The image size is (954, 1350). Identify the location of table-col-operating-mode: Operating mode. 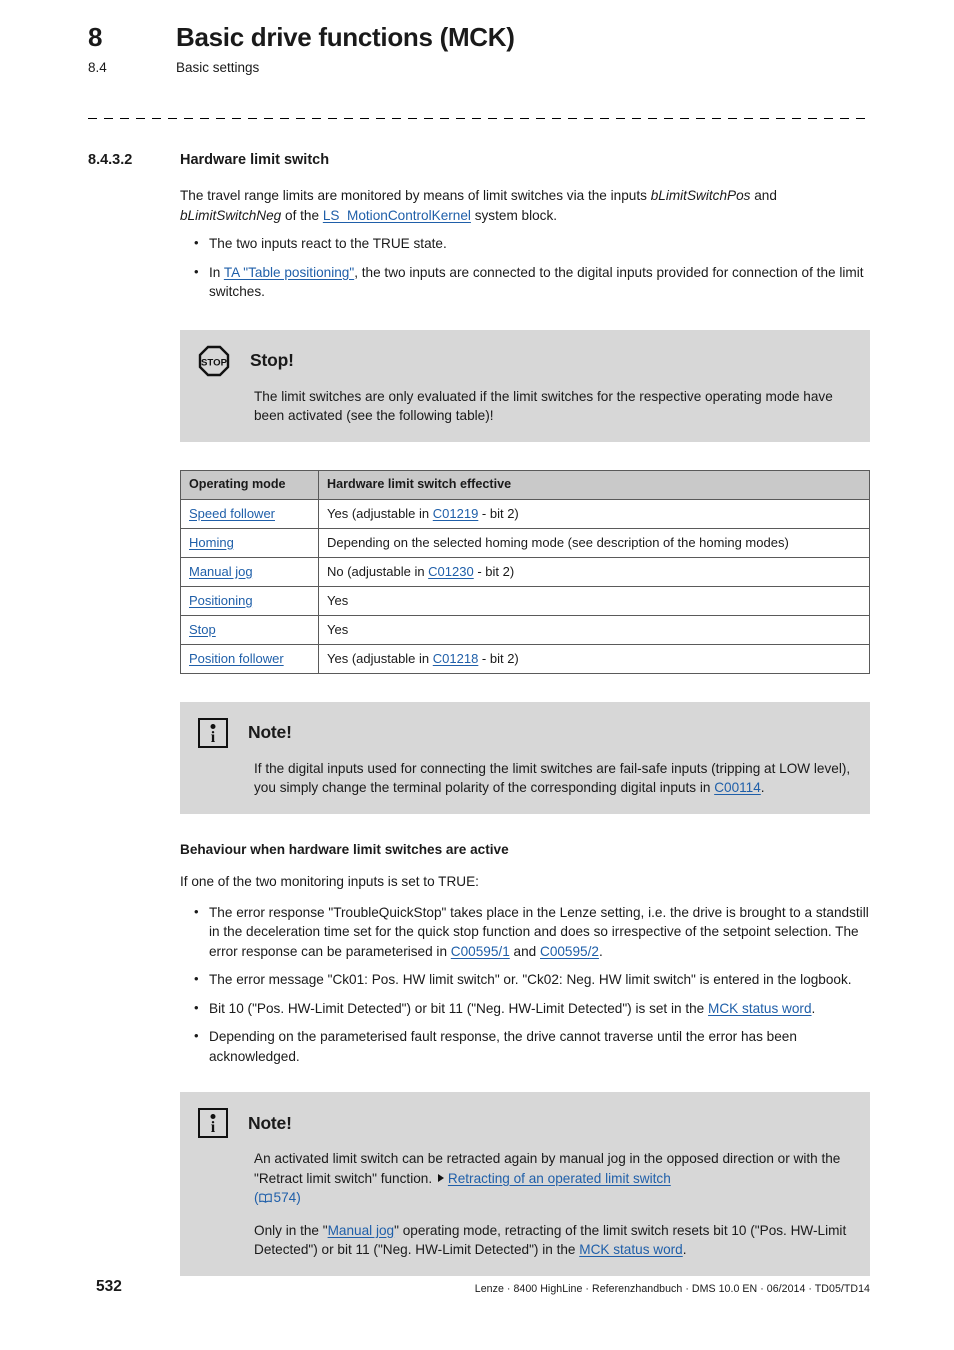
(249, 484).